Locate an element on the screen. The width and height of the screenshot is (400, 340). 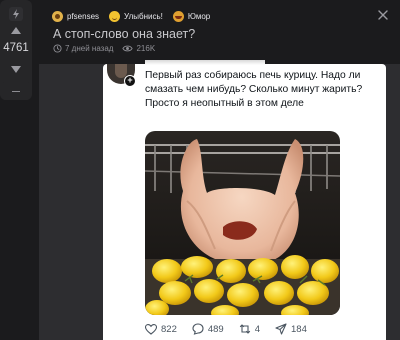
user-avatar-icon is located at coordinates (57, 16).